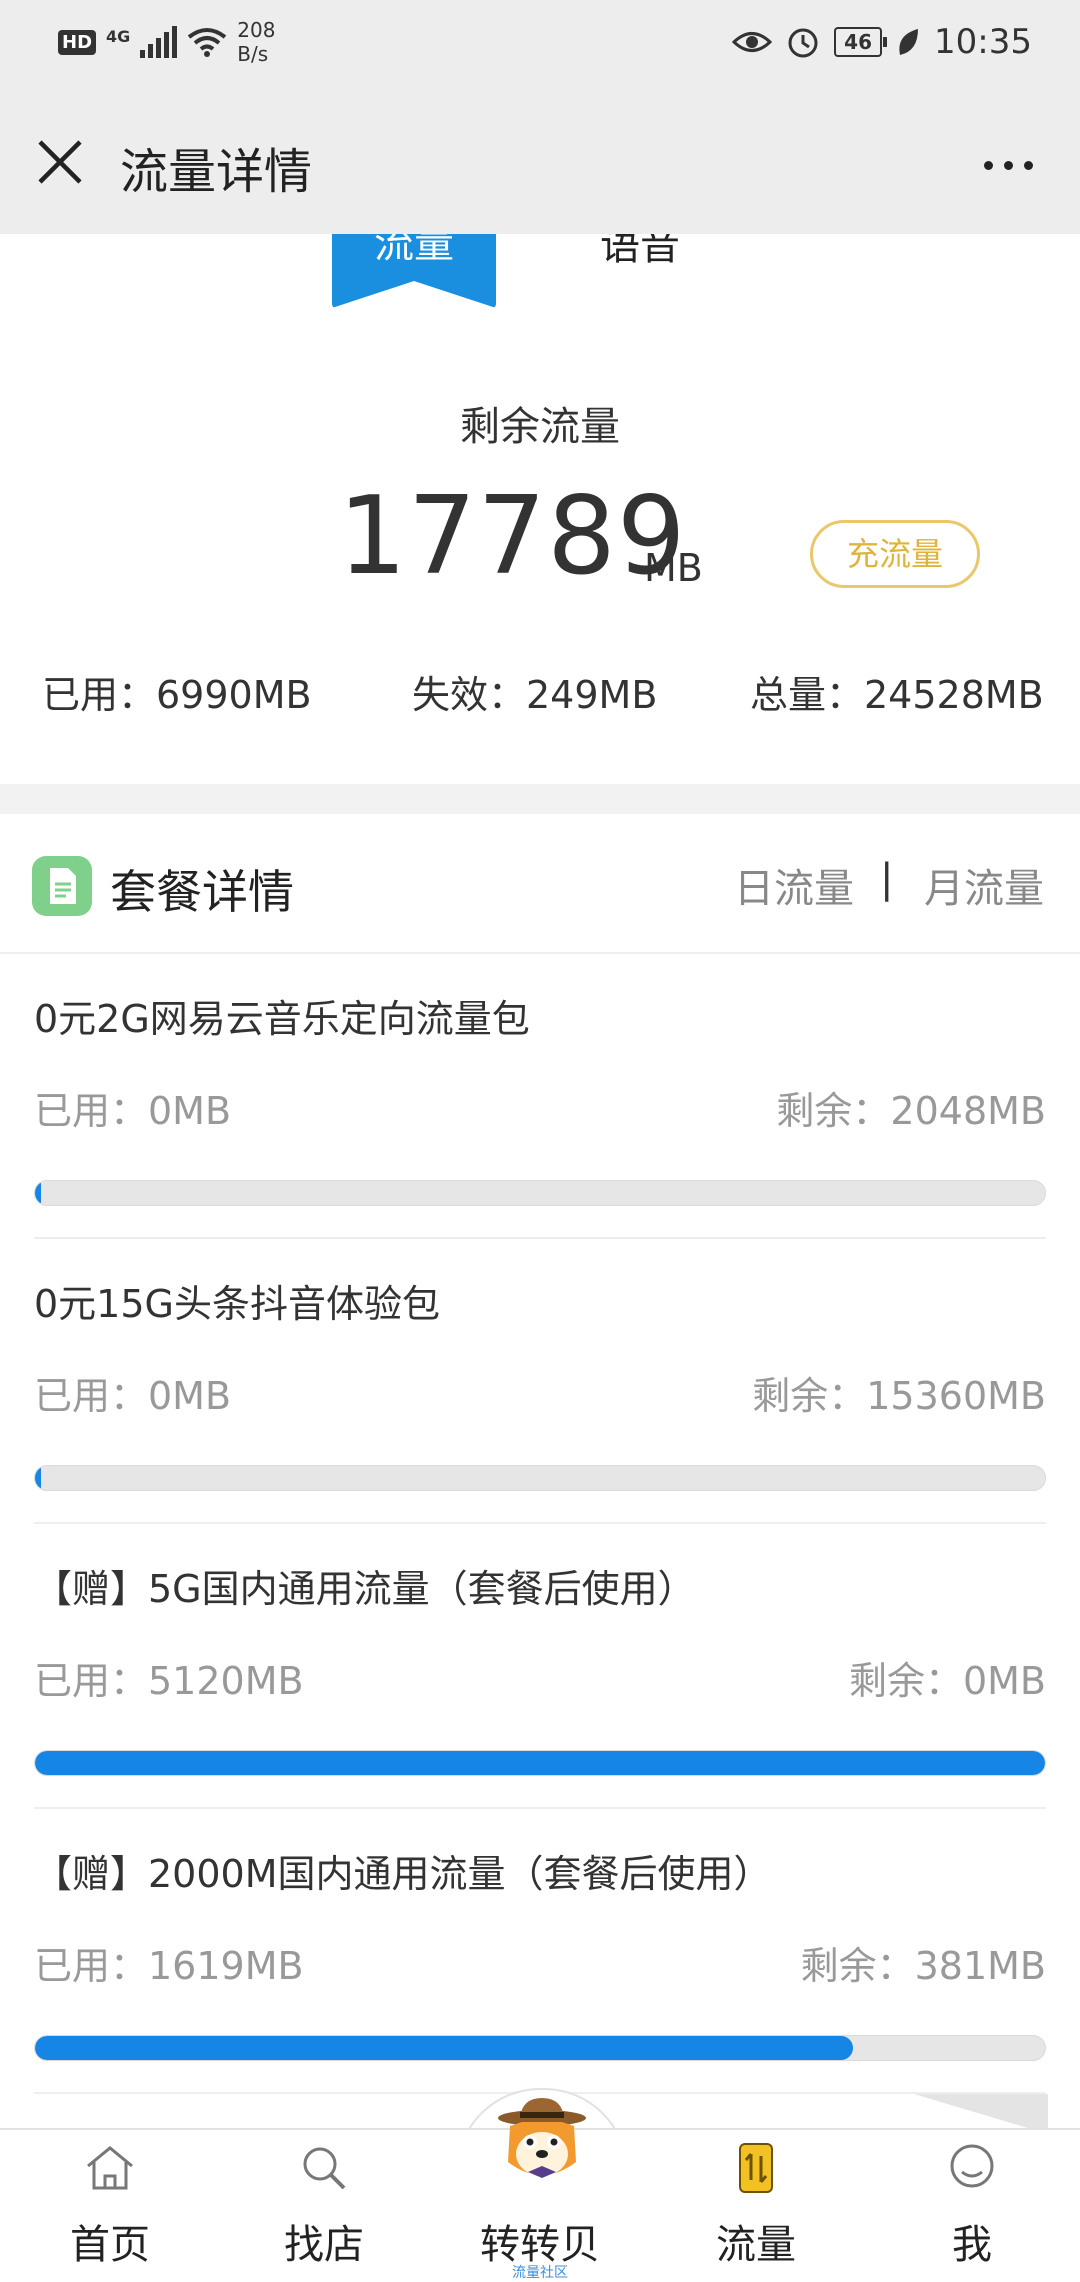 The height and width of the screenshot is (2282, 1080). What do you see at coordinates (983, 42) in the screenshot?
I see `clock: 10:35` at bounding box center [983, 42].